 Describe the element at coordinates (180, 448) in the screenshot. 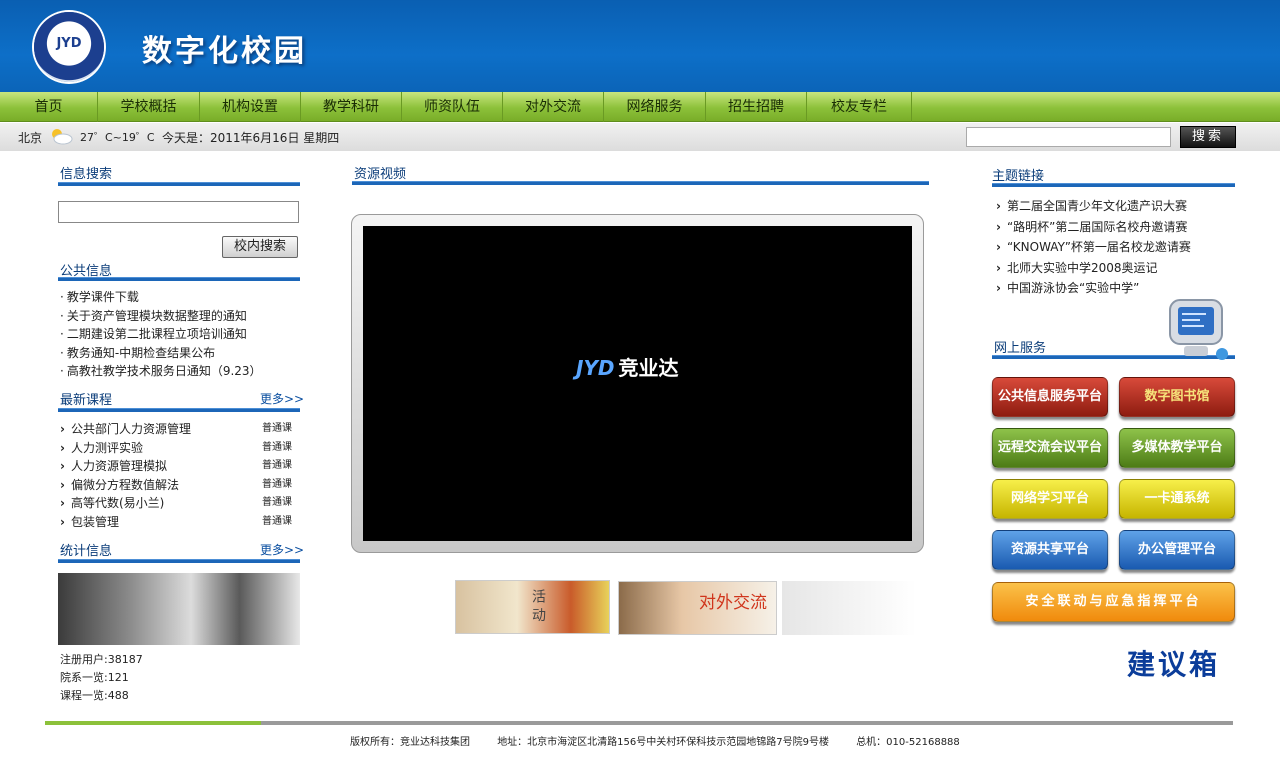

I see `table-row: 人力测评实验 普通课` at that location.